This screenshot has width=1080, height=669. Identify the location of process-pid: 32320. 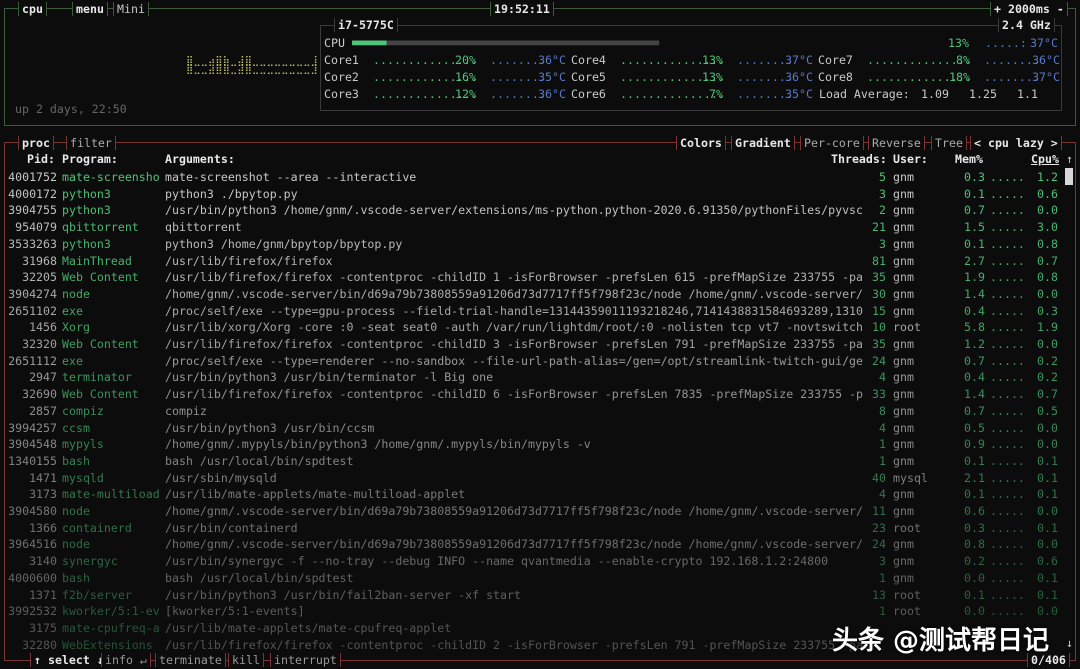
(39, 344).